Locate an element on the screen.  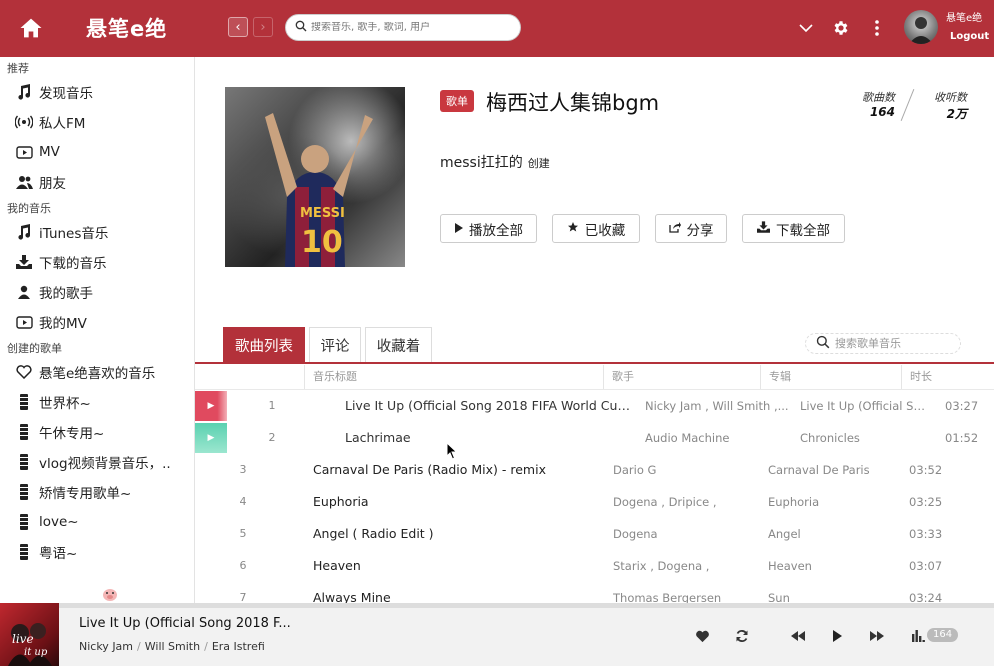
user-name: 悬笔e绝 is located at coordinates (964, 18).